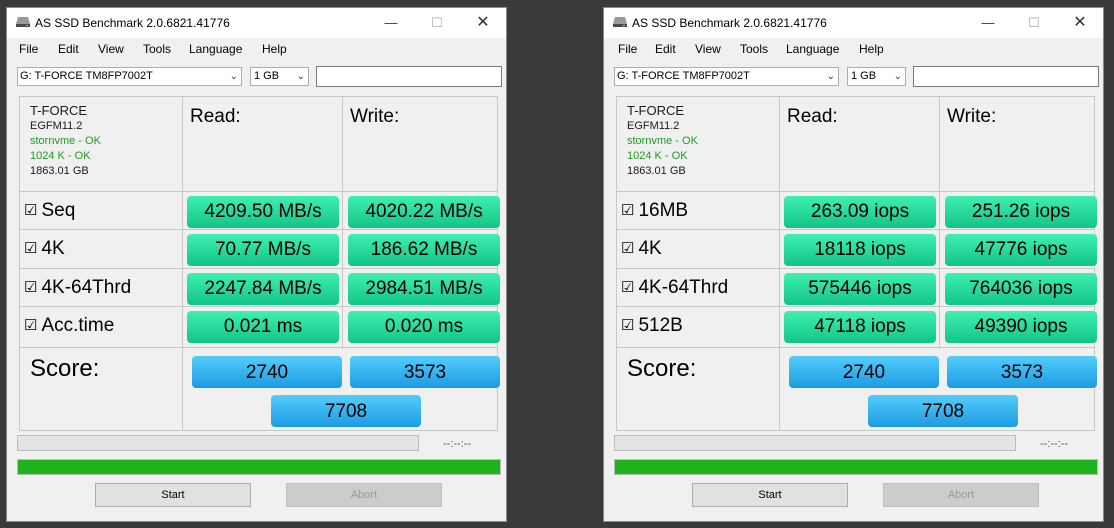 Image resolution: width=1114 pixels, height=528 pixels. I want to click on progress-fill, so click(259, 467).